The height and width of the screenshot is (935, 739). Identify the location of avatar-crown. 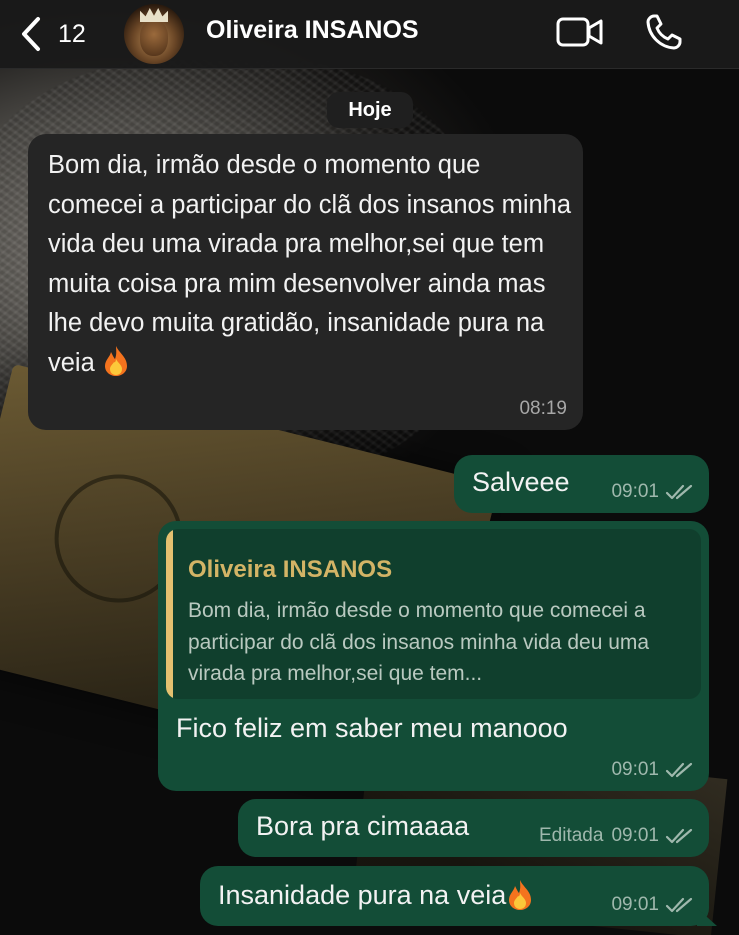
(154, 15).